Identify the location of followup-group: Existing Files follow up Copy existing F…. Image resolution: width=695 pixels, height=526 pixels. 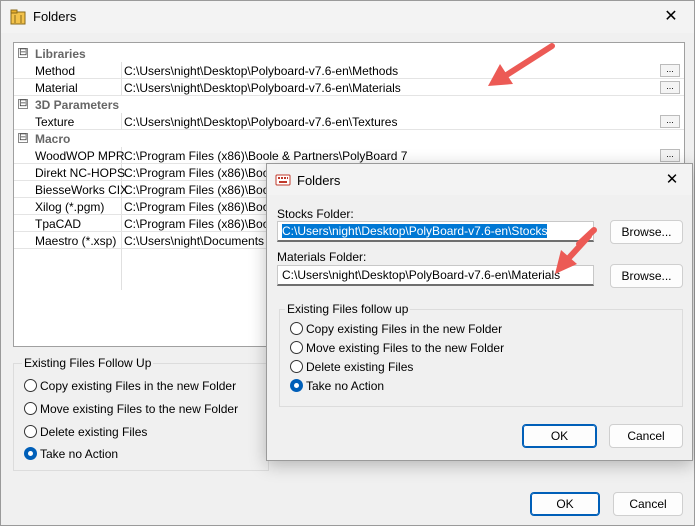
(481, 354).